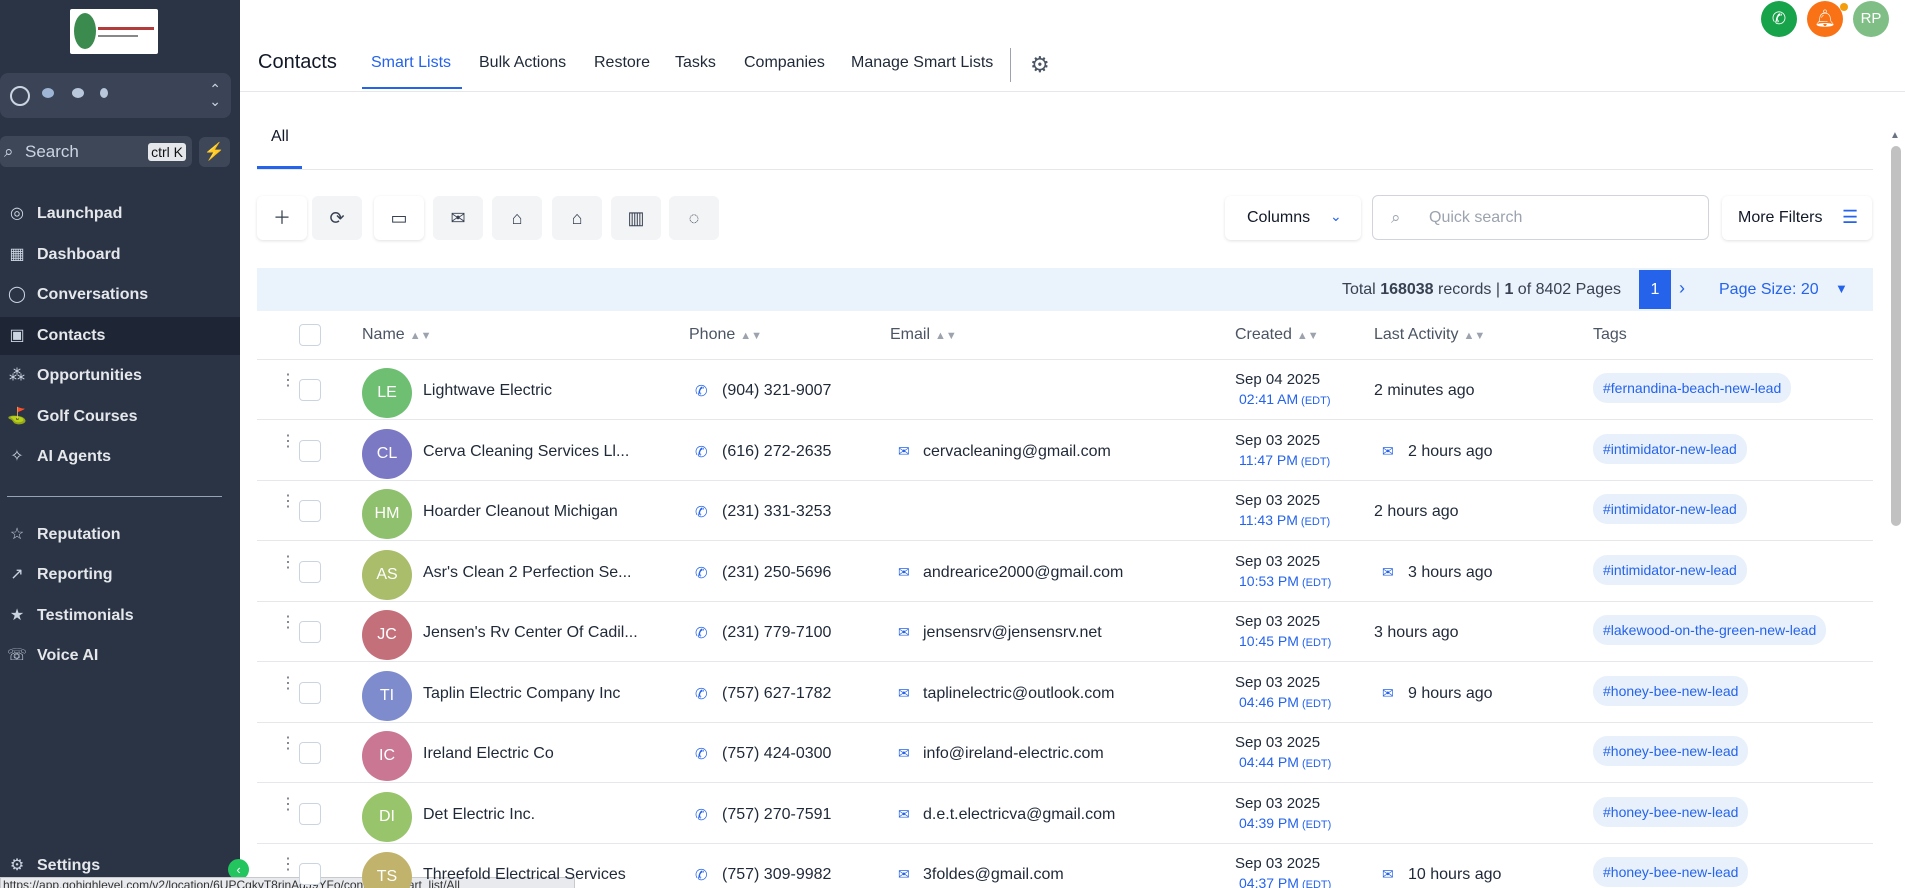  I want to click on sidebar-item-dashboard: ▦ Dashboard, so click(120, 255).